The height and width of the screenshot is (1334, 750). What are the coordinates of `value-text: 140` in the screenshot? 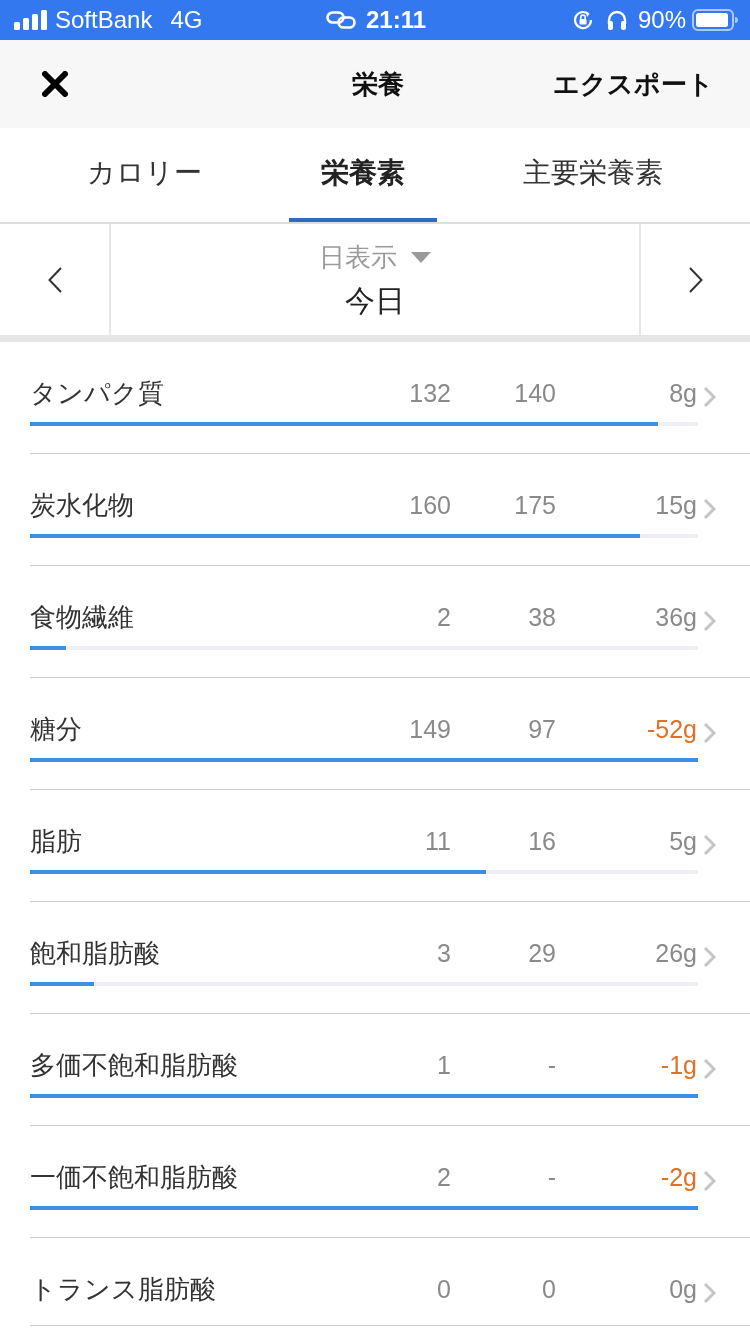 It's located at (535, 393).